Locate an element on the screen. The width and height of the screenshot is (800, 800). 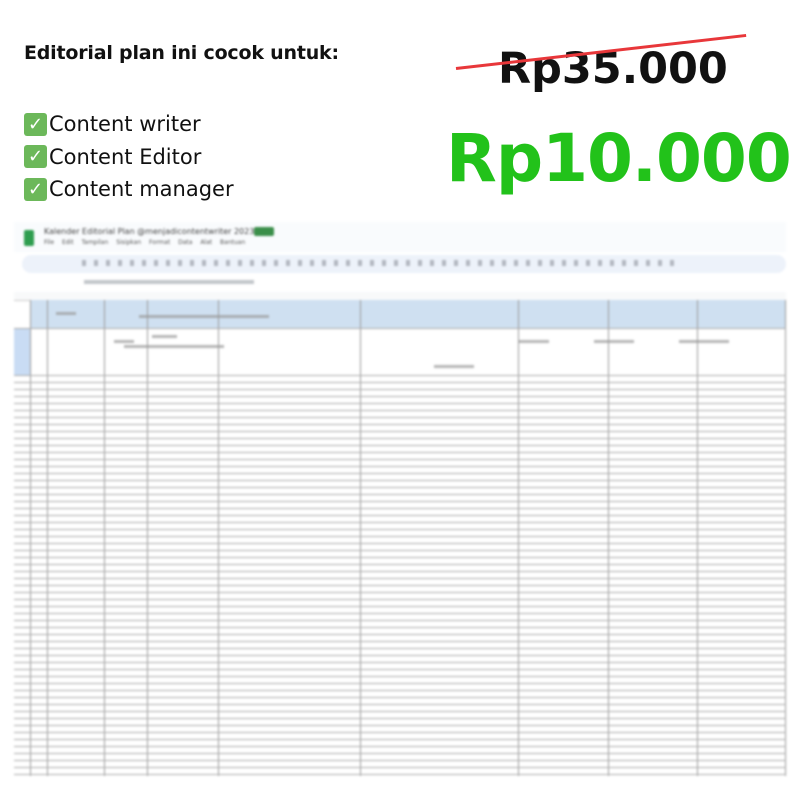
file-badge is located at coordinates (264, 231).